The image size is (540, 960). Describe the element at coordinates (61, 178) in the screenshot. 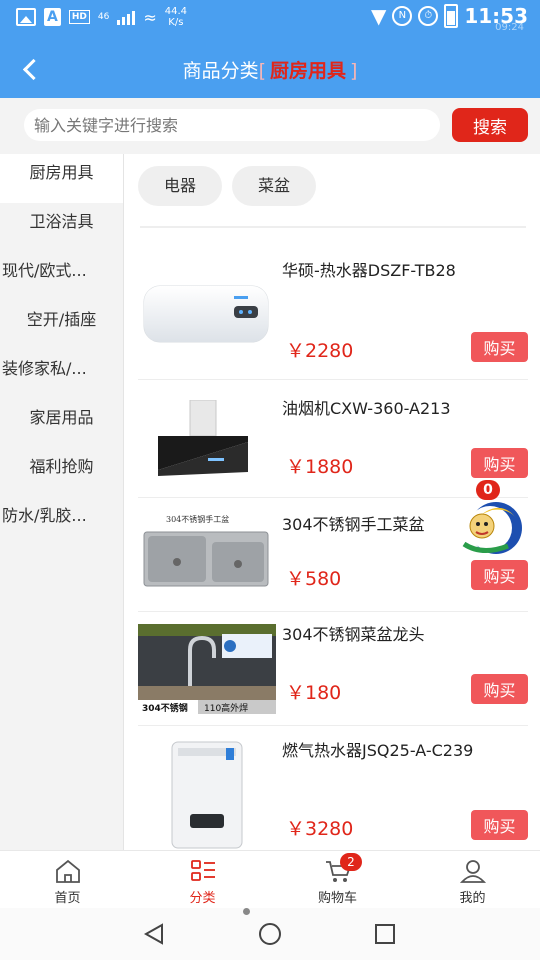

I see `sidebar-item-kitchen: 厨房用具` at that location.